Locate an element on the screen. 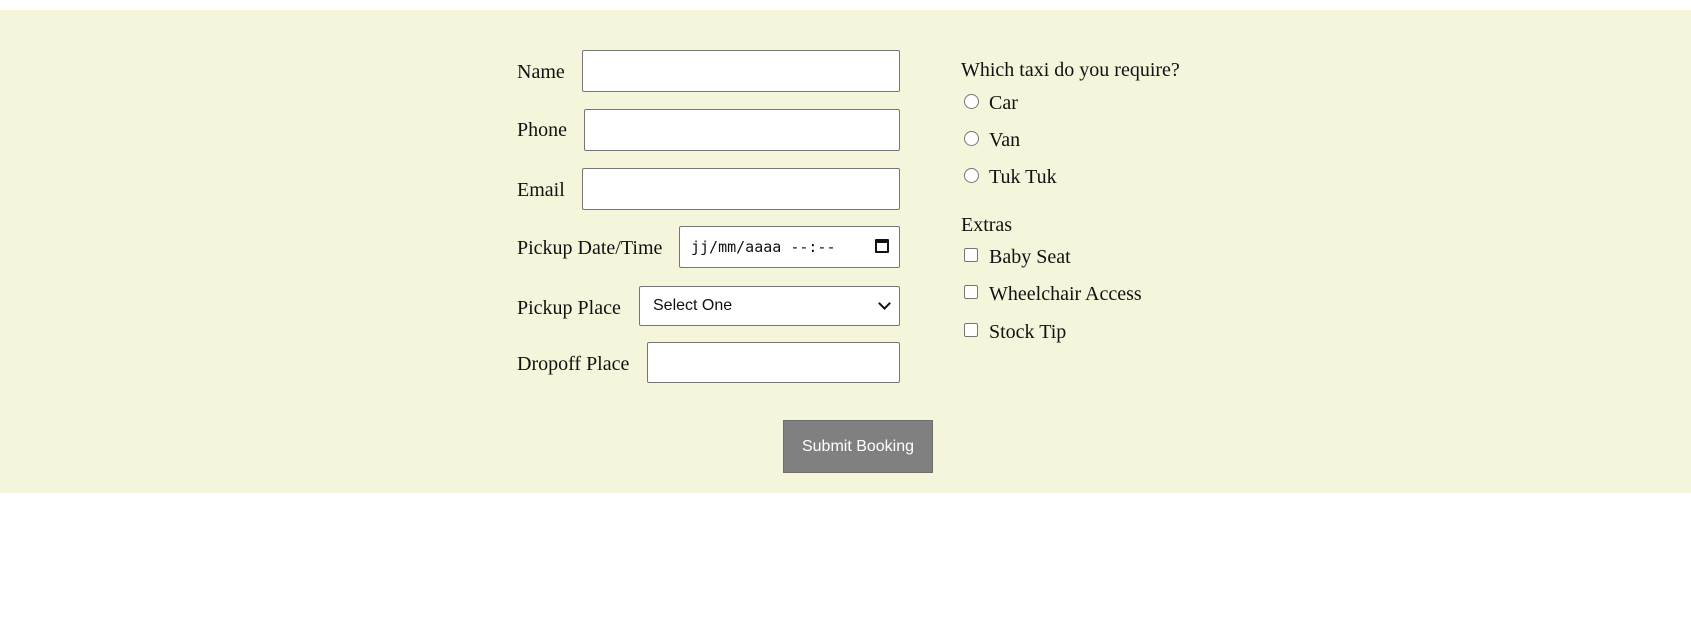  taxi-option-label: Van is located at coordinates (1005, 140).